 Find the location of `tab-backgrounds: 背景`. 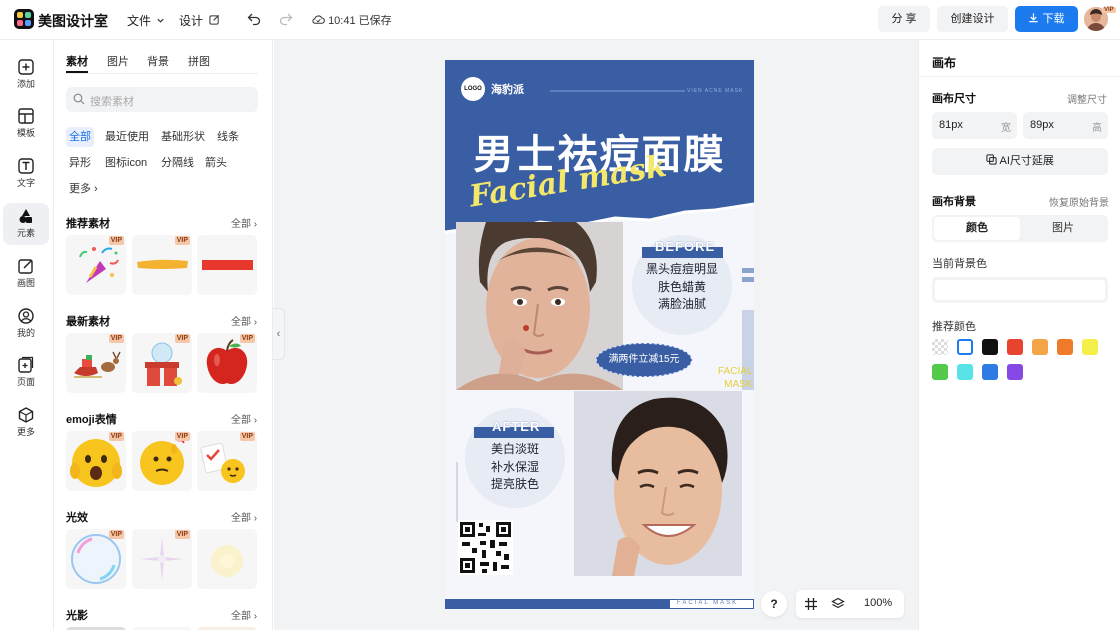

tab-backgrounds: 背景 is located at coordinates (158, 61).